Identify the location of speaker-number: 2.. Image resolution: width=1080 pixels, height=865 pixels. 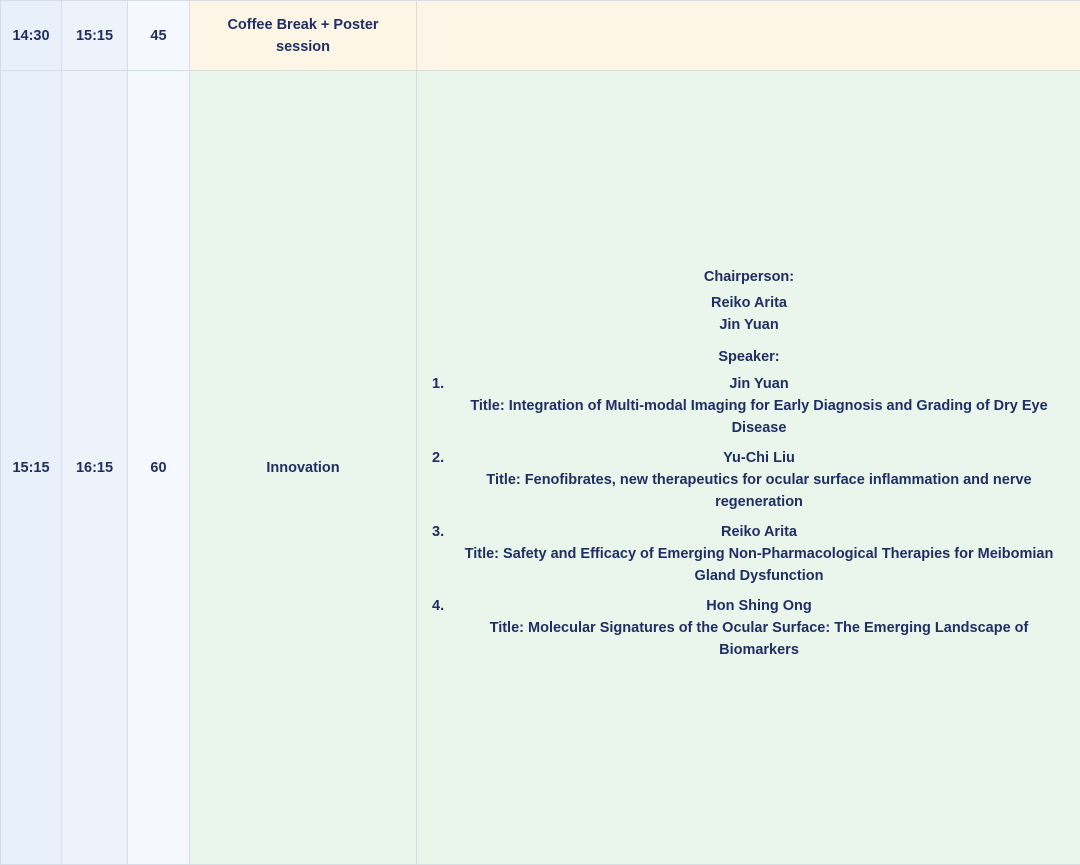
(438, 458).